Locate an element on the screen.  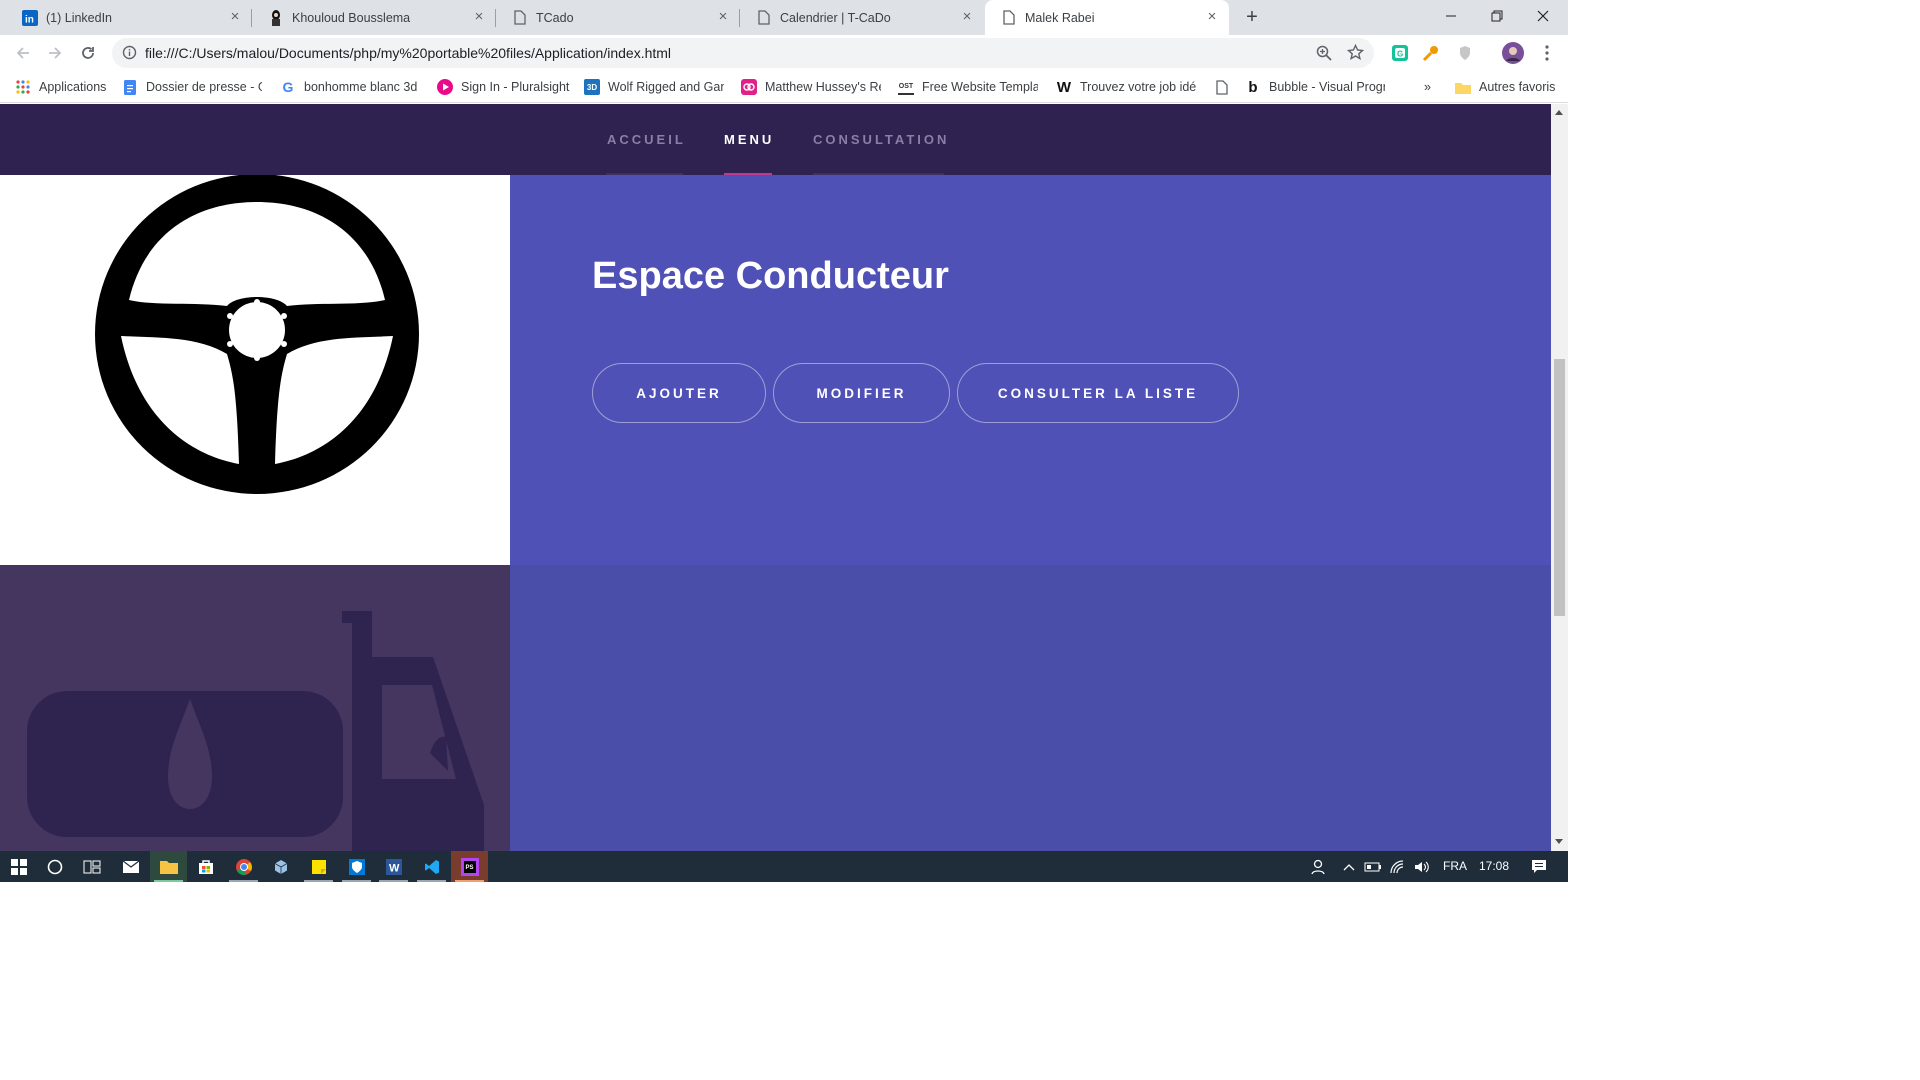
scroll-up-icon is located at coordinates (1559, 112).